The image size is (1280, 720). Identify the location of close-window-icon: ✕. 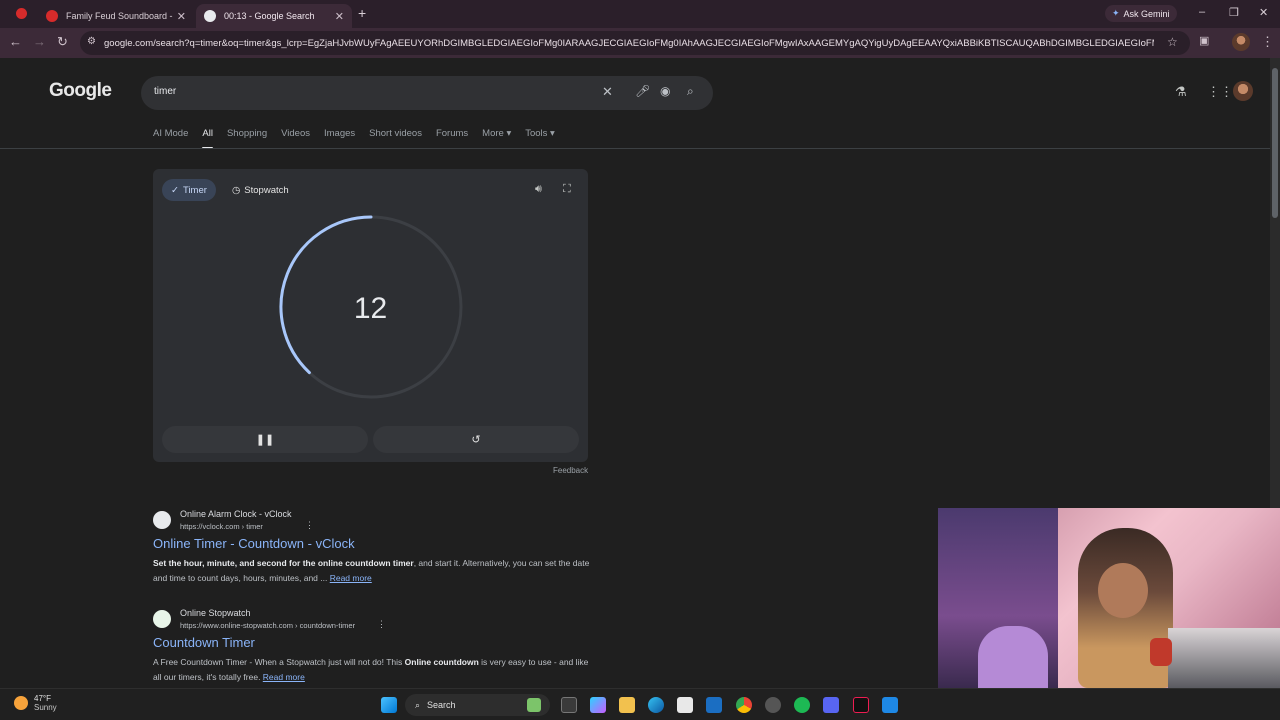
(1263, 12).